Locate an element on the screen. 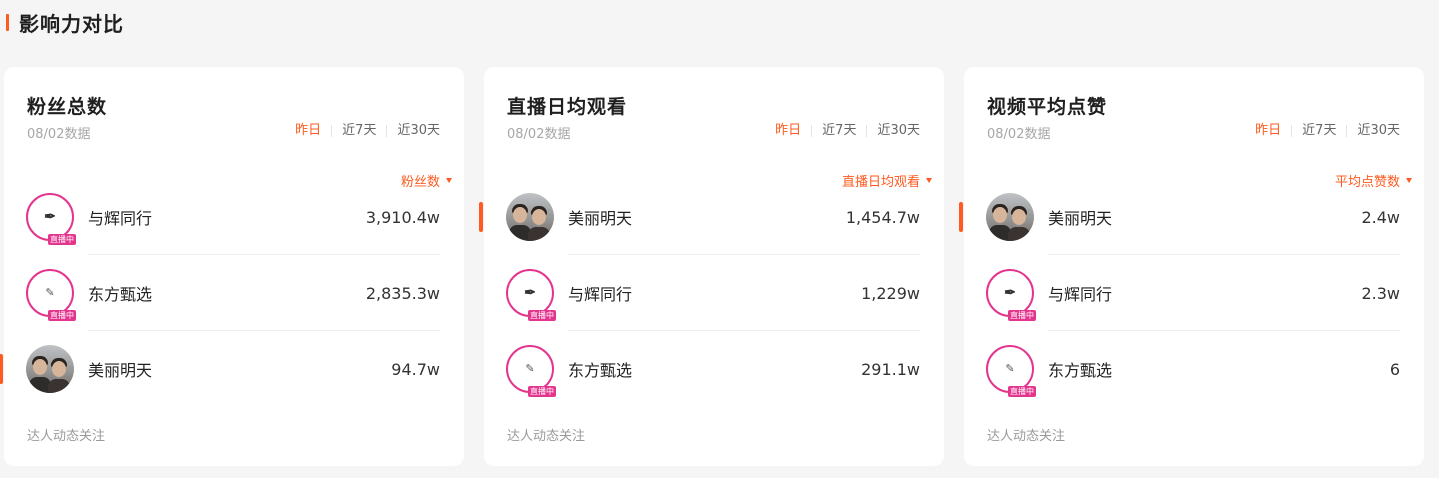 The image size is (1439, 478). rank-row: ✒ 直播中 与辉同行 2.3w is located at coordinates (1194, 293).